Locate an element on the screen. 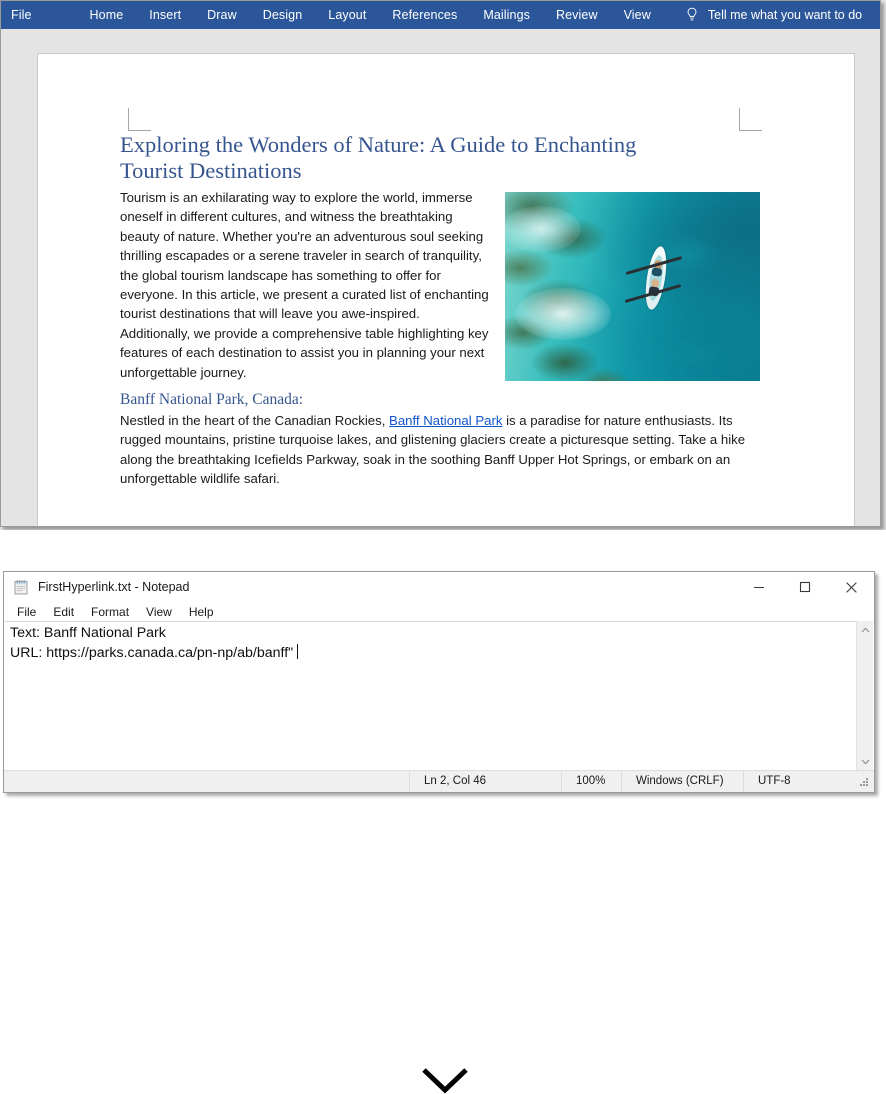 Image resolution: width=886 pixels, height=1094 pixels. notepad-title-text: FirstHyperlink.txt - Notepad is located at coordinates (114, 587).